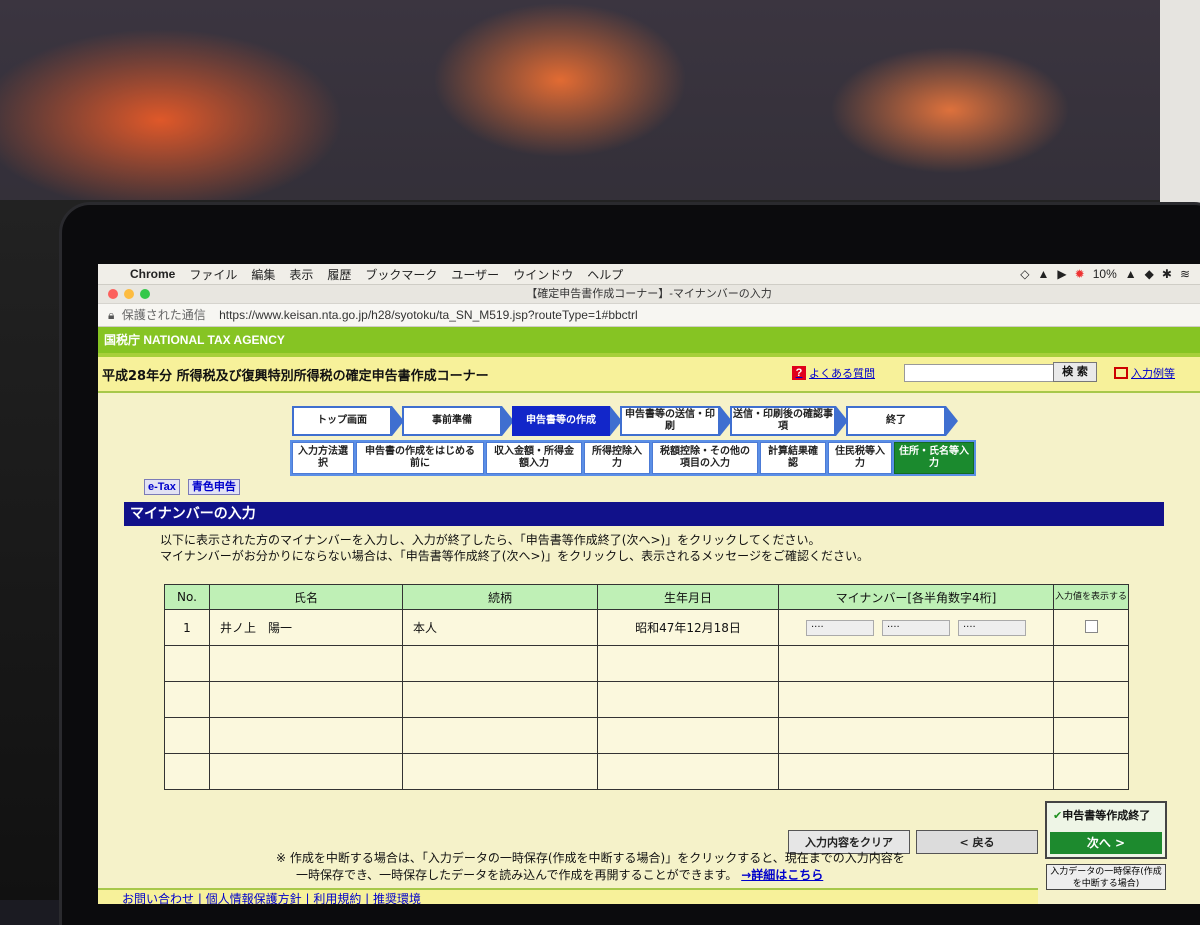  What do you see at coordinates (1061, 274) in the screenshot?
I see `play-icon: ▶` at bounding box center [1061, 274].